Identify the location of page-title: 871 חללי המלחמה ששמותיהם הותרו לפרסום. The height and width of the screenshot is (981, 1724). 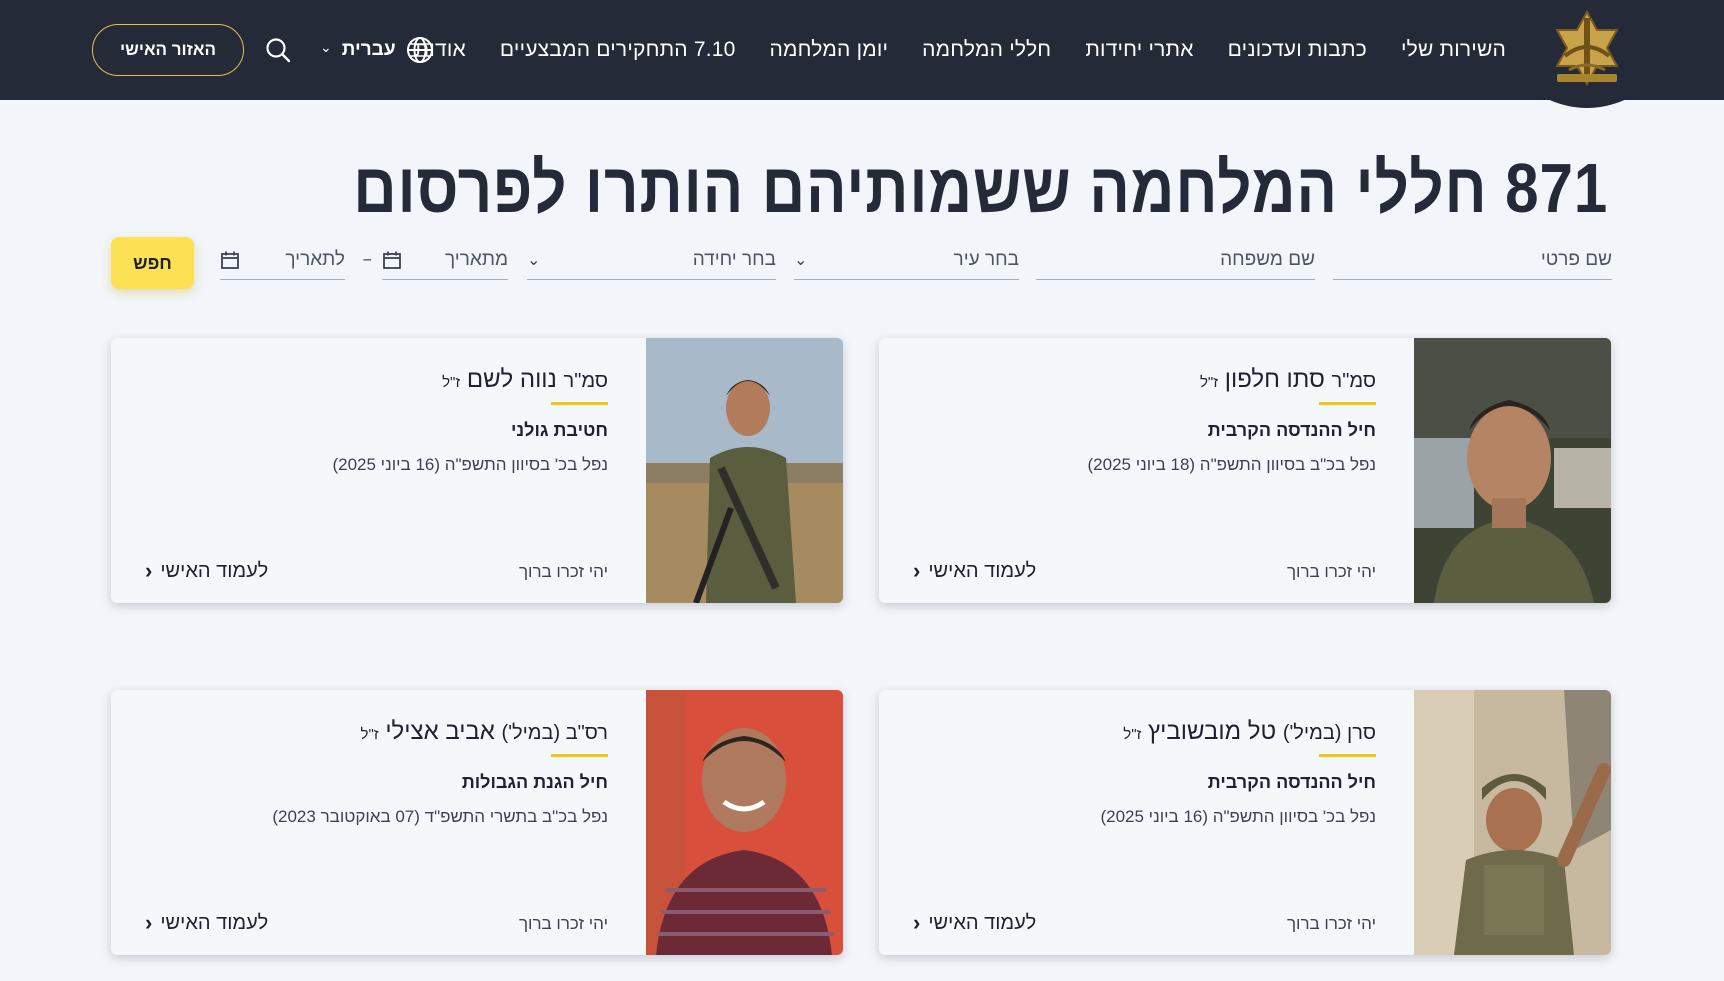
(980, 188).